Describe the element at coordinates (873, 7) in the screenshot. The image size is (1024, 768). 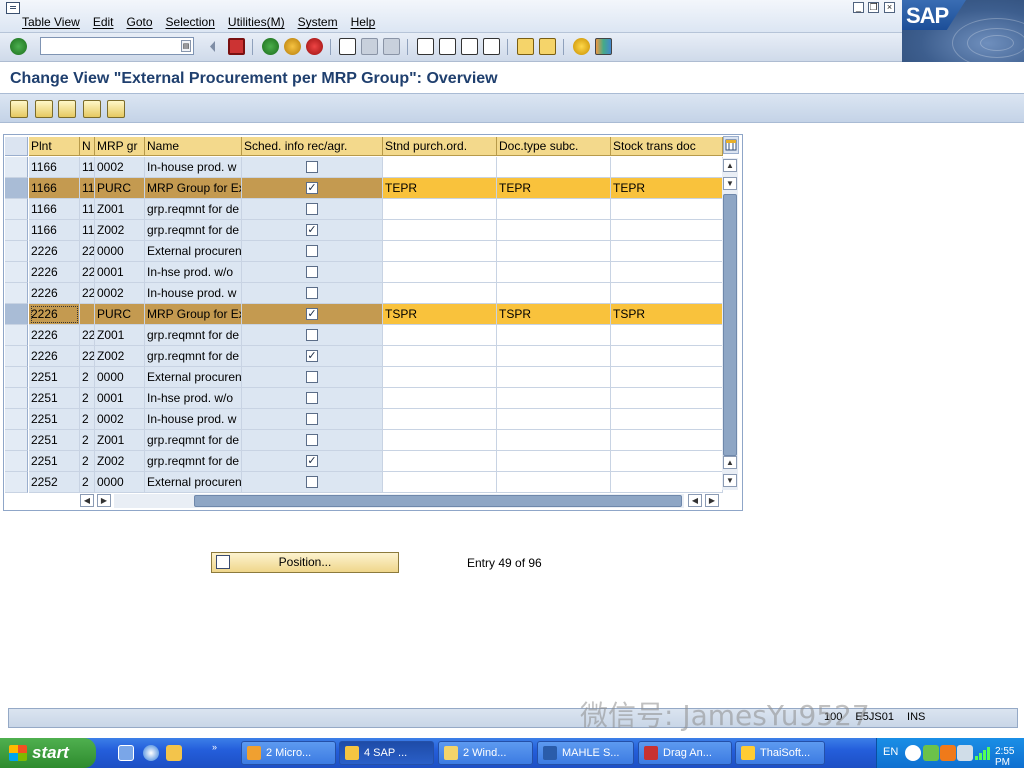
I see `restore-icon: ❐` at that location.